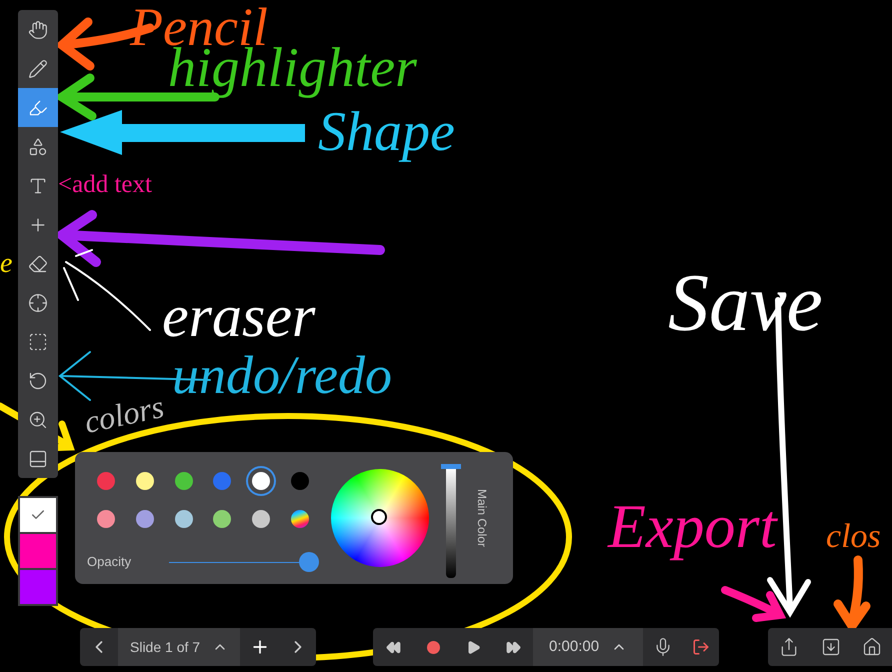  What do you see at coordinates (105, 184) in the screenshot?
I see `handwritten-note: <add text` at bounding box center [105, 184].